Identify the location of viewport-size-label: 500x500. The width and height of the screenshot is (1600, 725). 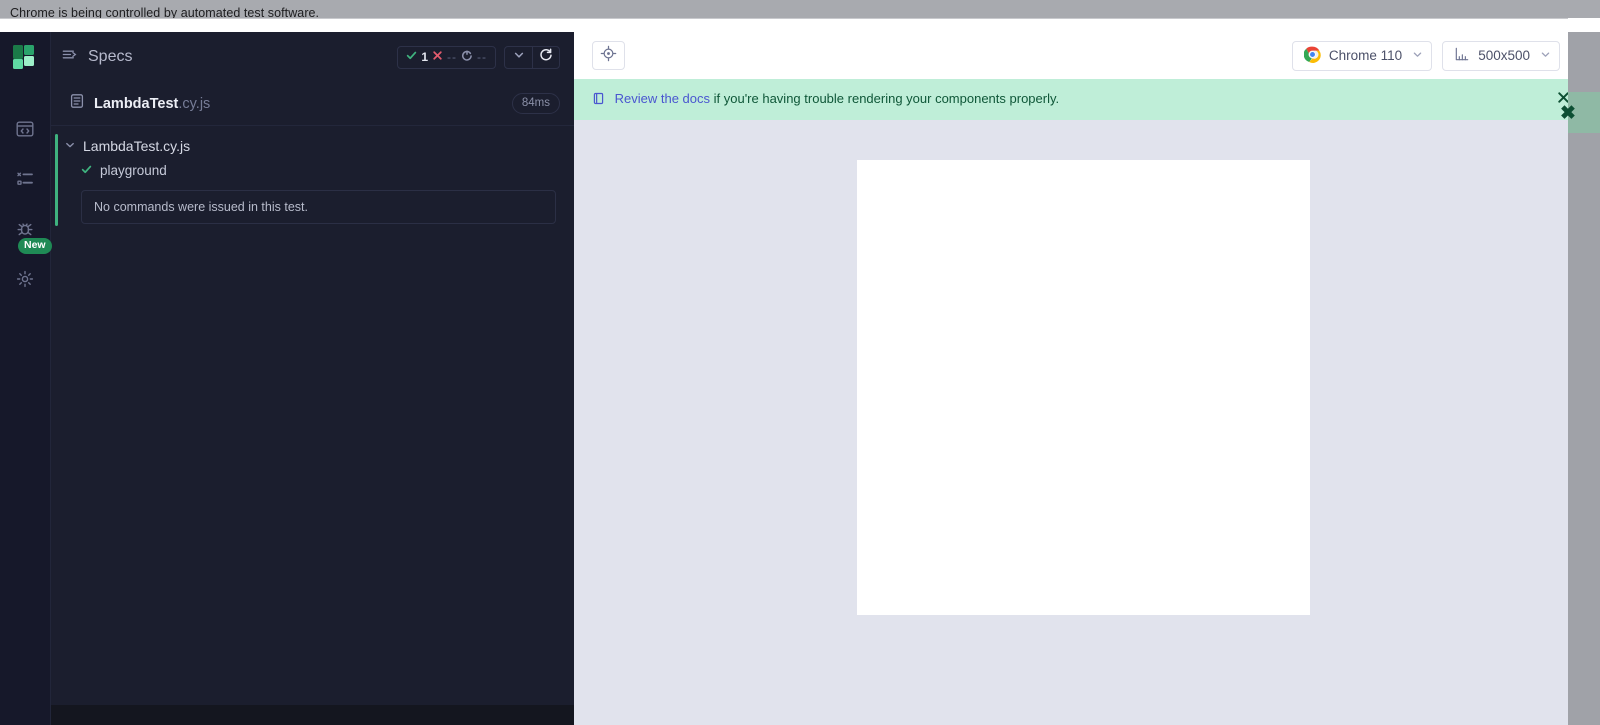
(1504, 55).